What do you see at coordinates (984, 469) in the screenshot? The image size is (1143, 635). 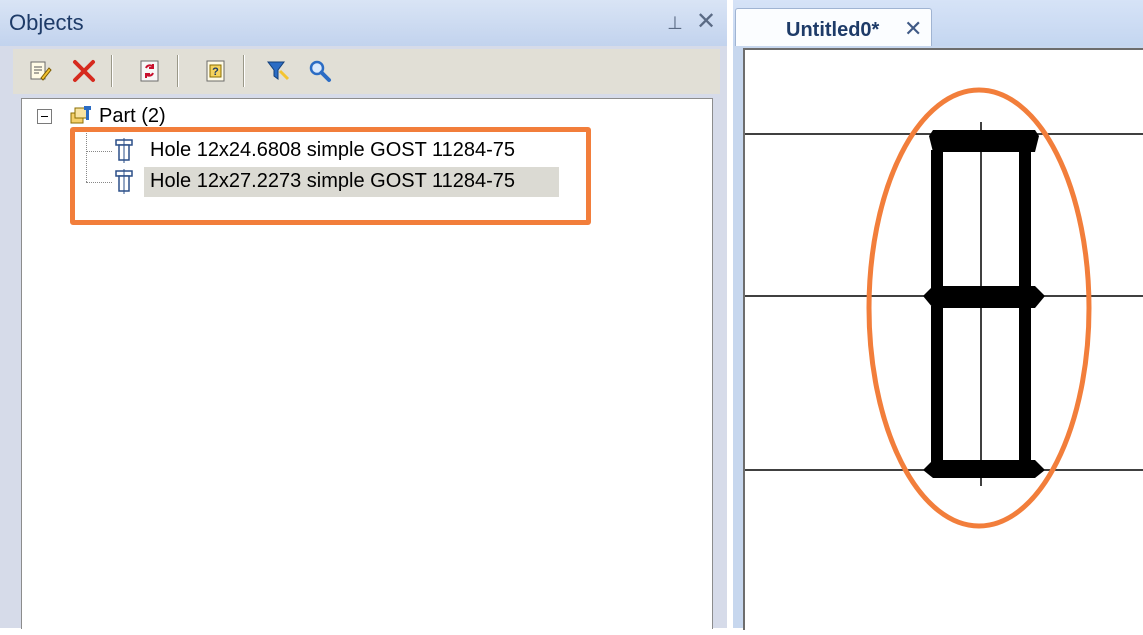 I see `hole-counterbore-bottom` at bounding box center [984, 469].